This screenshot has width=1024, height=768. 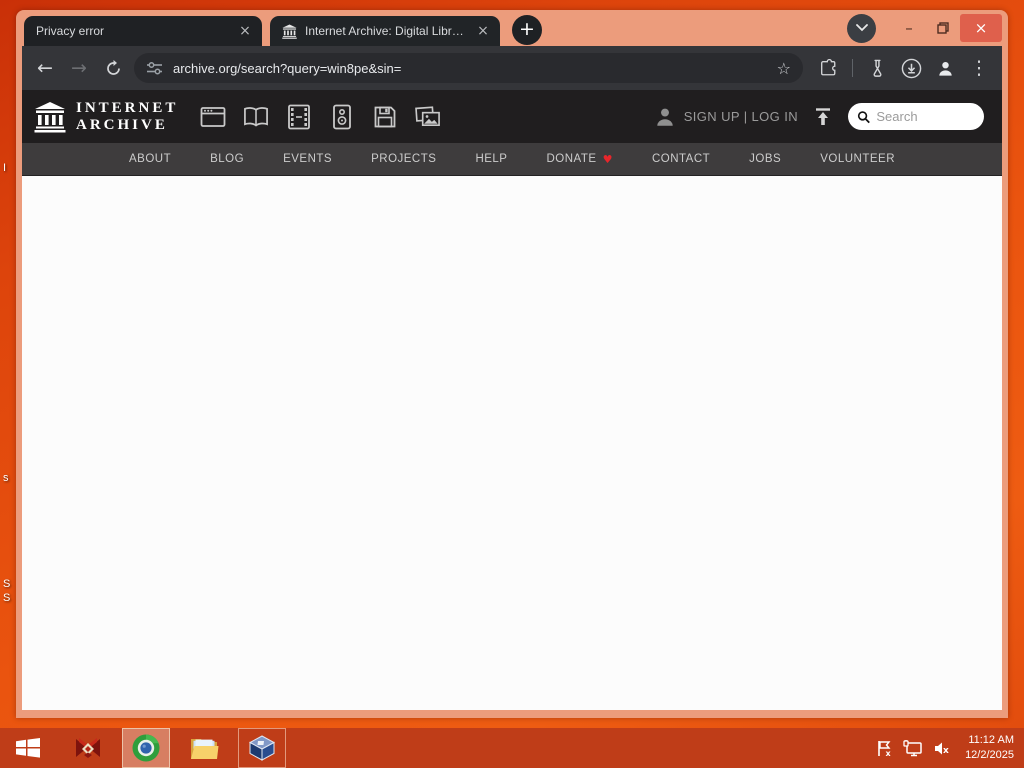 I want to click on virtualbox-icon, so click(x=262, y=748).